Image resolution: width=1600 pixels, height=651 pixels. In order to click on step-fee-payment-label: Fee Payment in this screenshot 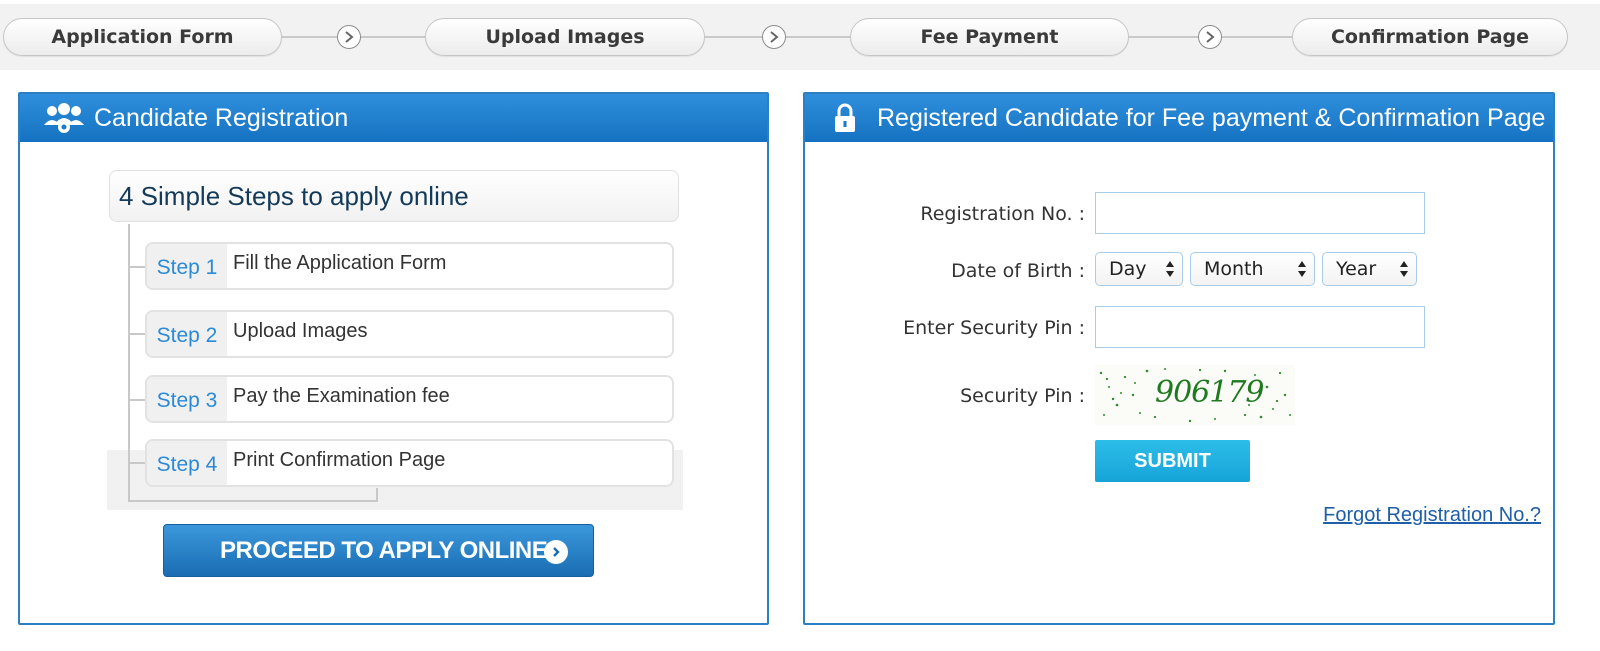, I will do `click(989, 37)`.